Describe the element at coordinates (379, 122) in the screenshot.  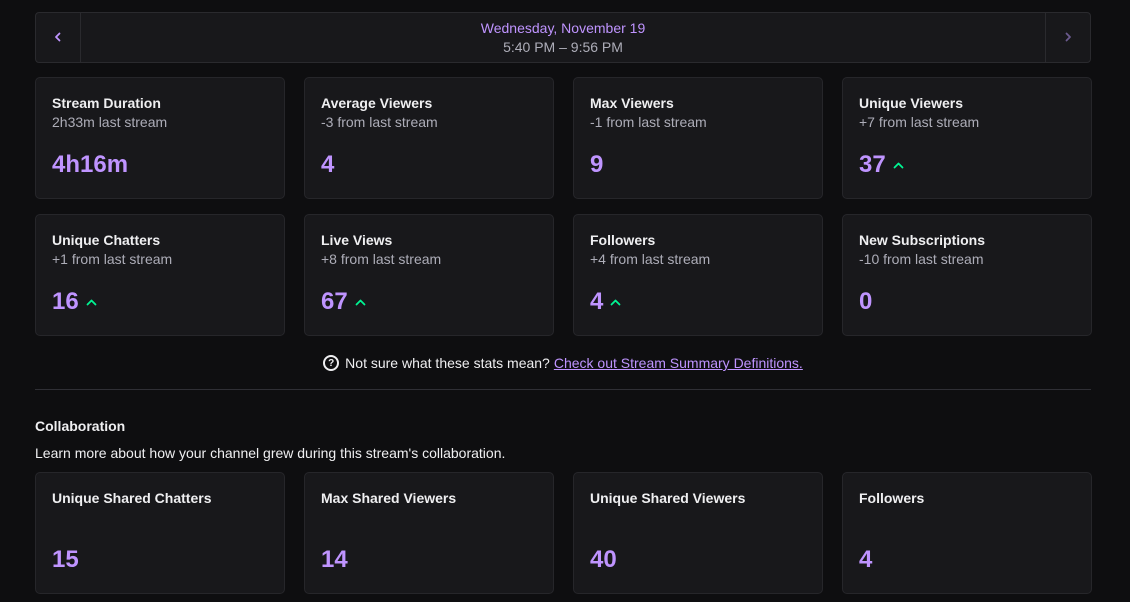
I see `stat-comparison: -3 from last stream` at that location.